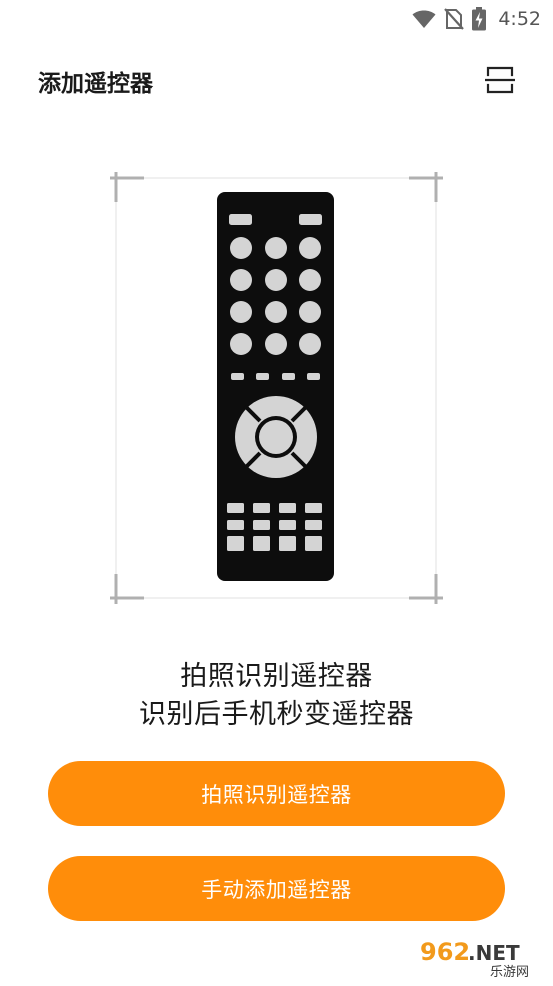  I want to click on status-bar: 4:52, so click(276, 18).